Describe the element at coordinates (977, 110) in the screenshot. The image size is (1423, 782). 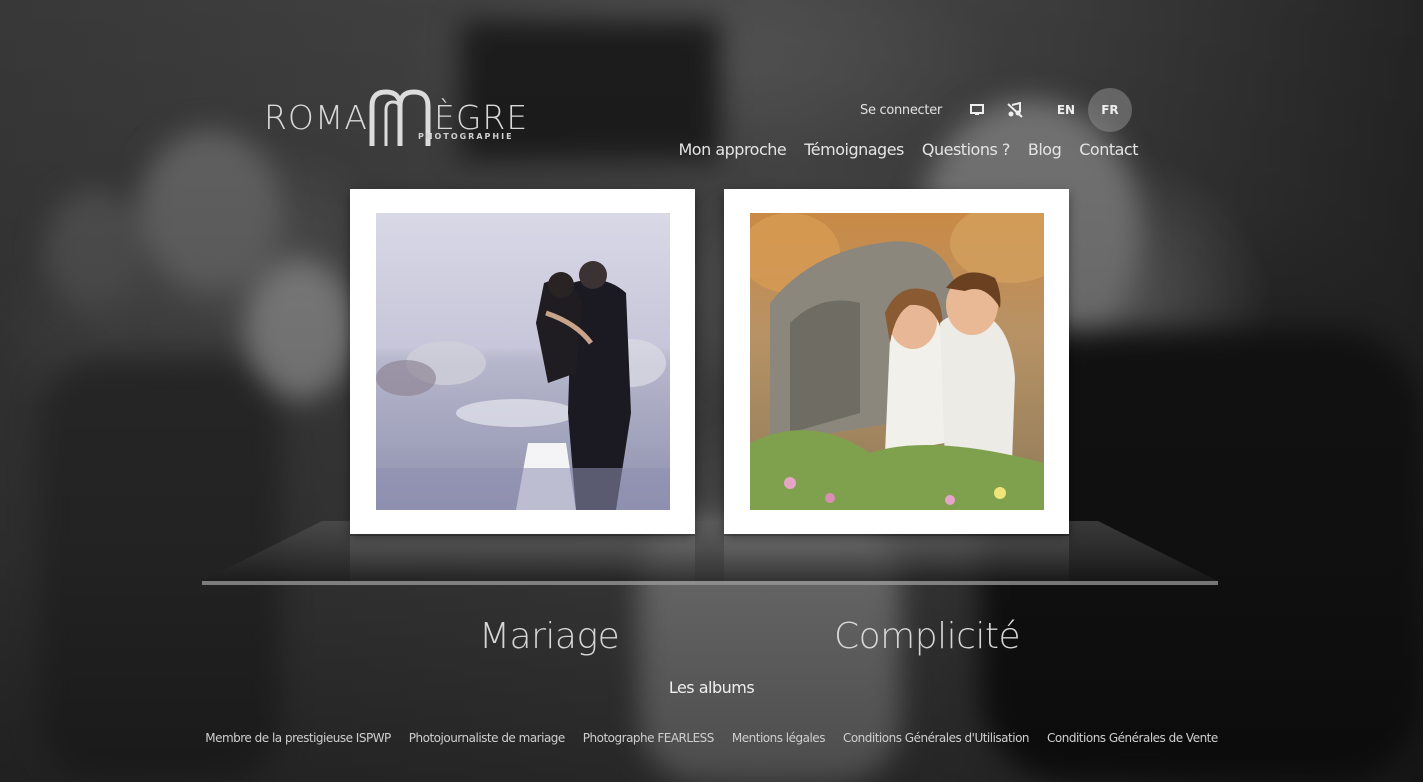
I see `monitor-icon` at that location.